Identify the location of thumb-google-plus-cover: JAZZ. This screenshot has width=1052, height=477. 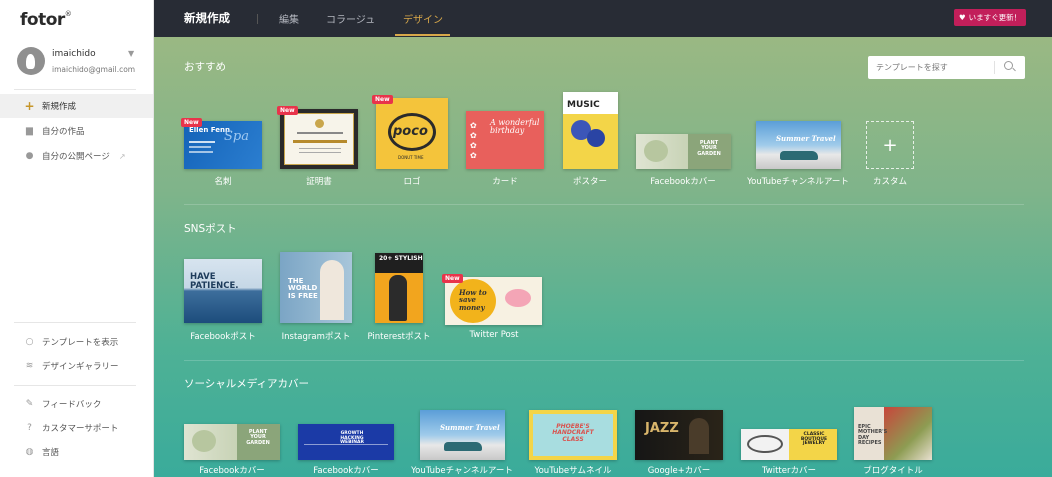
(679, 435).